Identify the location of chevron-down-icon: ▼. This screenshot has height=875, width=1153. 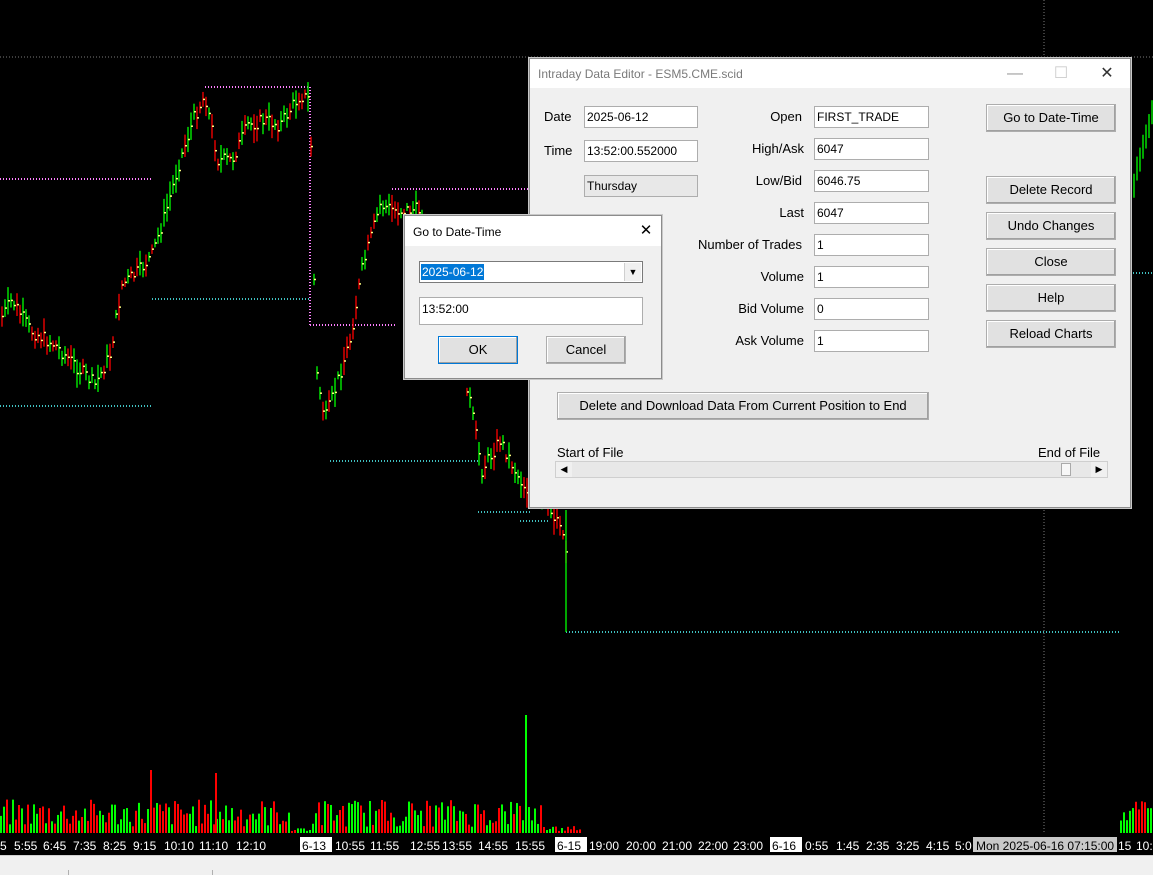
(632, 272).